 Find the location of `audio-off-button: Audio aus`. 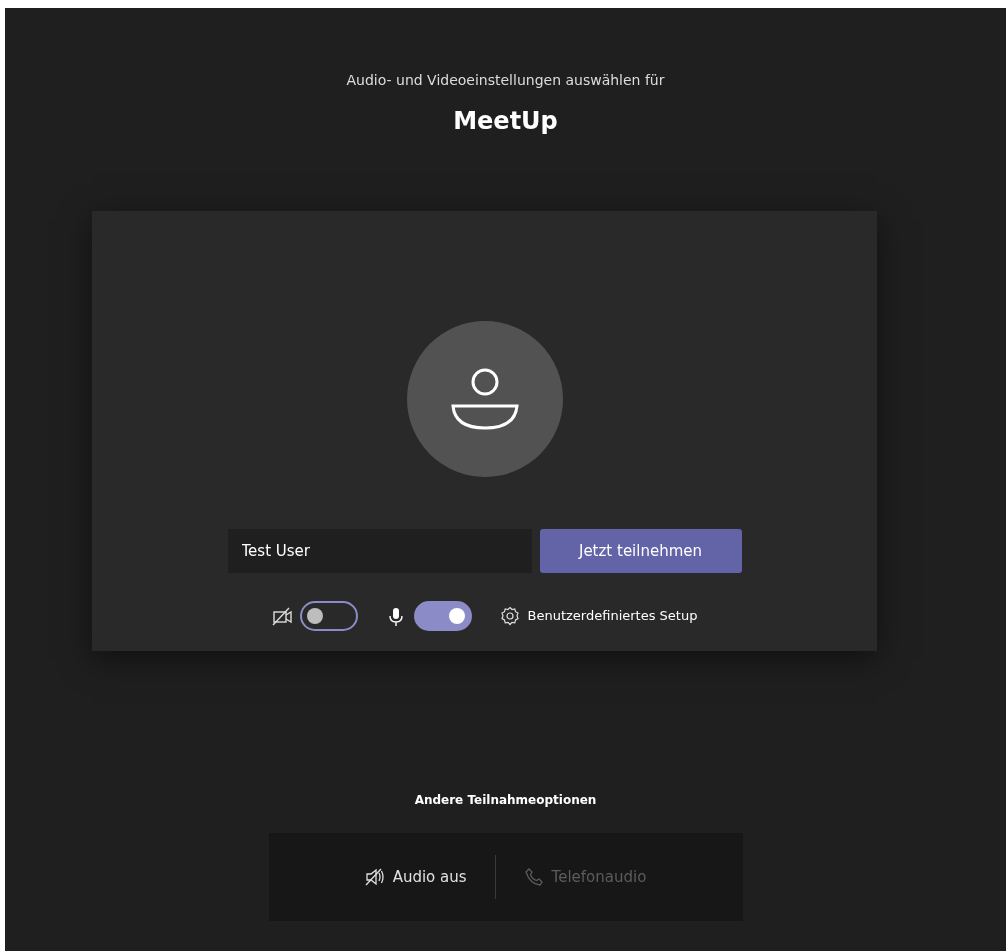

audio-off-button: Audio aus is located at coordinates (415, 877).